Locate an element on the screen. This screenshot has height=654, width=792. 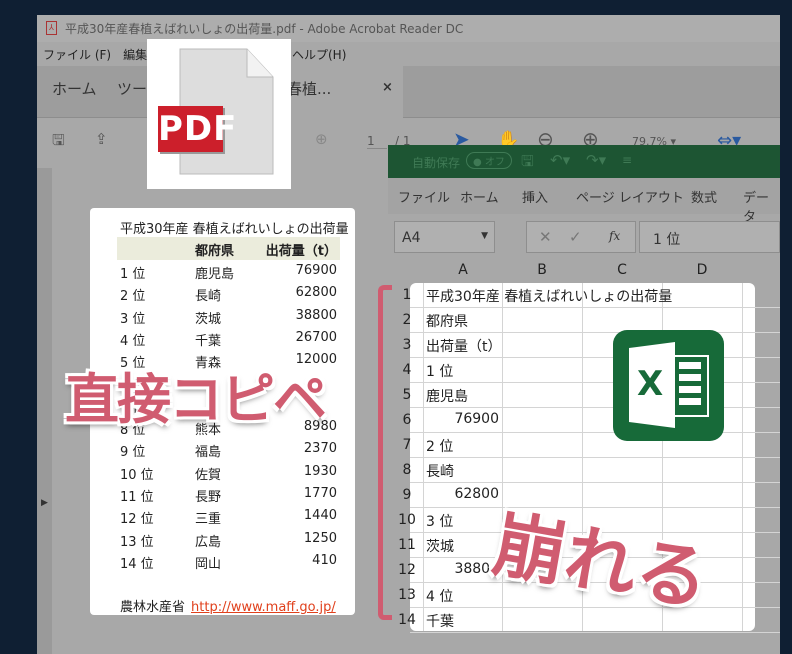
name-box-value: A4 is located at coordinates (411, 238).